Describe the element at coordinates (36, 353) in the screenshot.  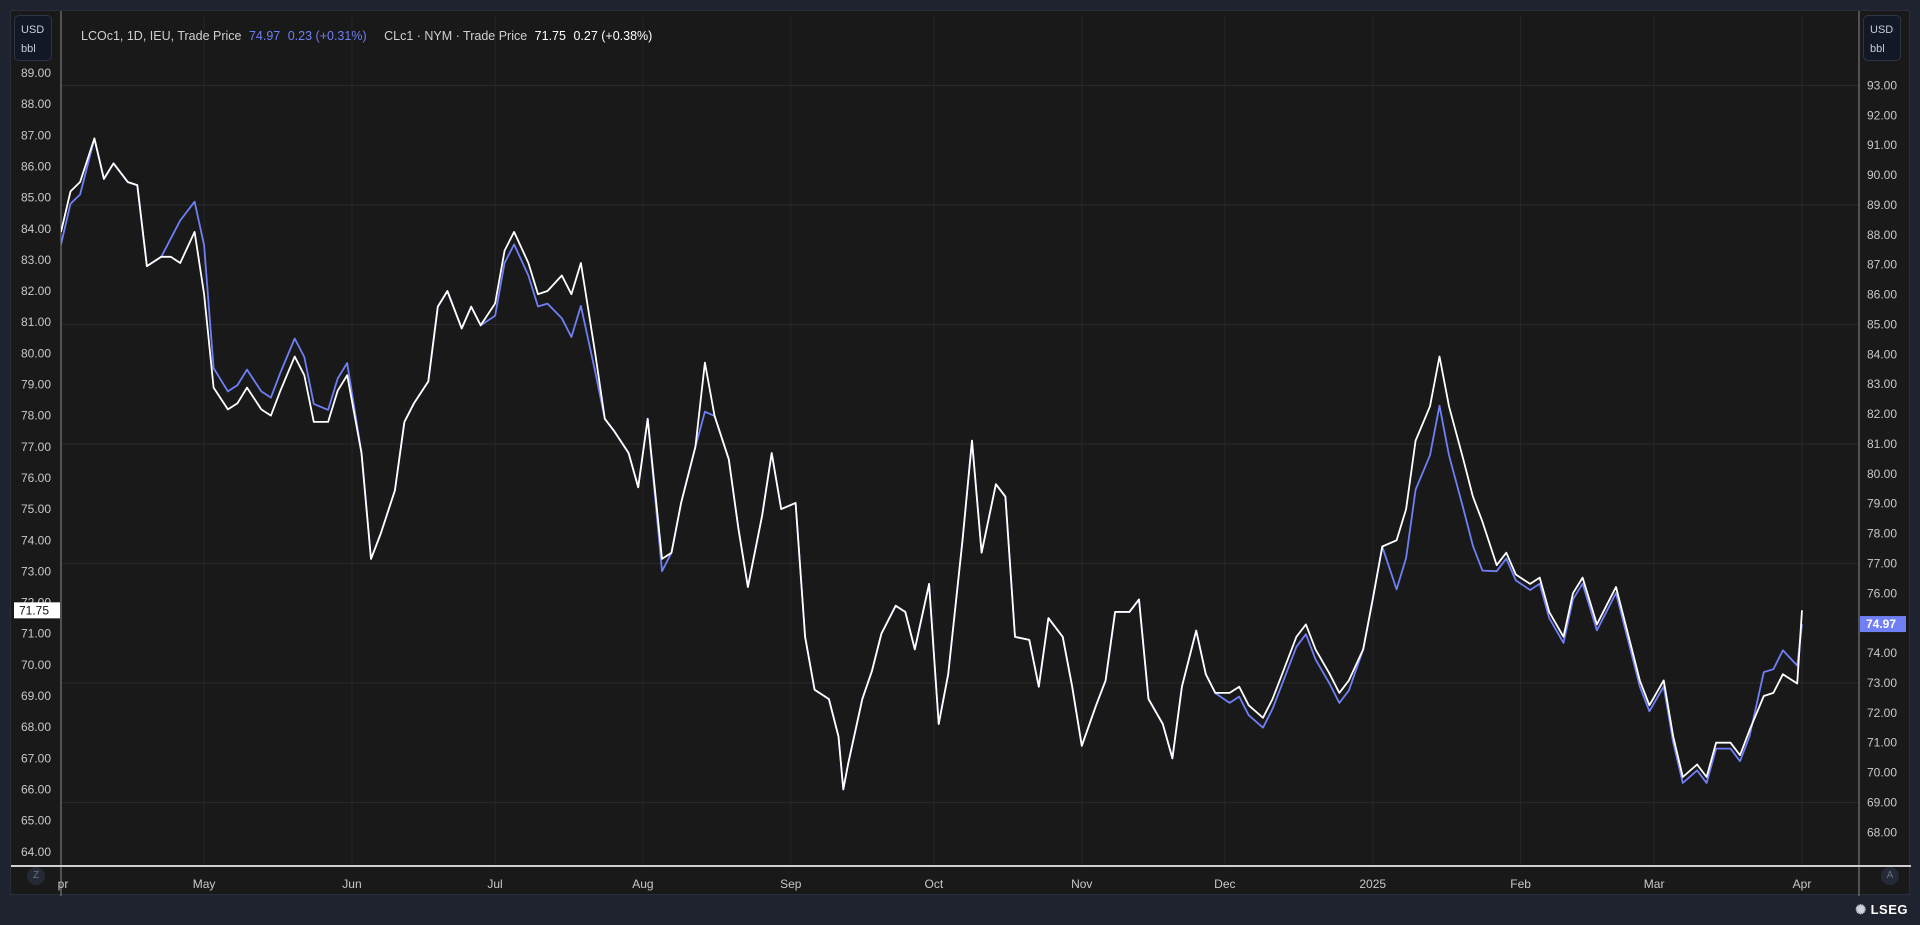
I see `left-axis-tick-label: 80.00` at that location.